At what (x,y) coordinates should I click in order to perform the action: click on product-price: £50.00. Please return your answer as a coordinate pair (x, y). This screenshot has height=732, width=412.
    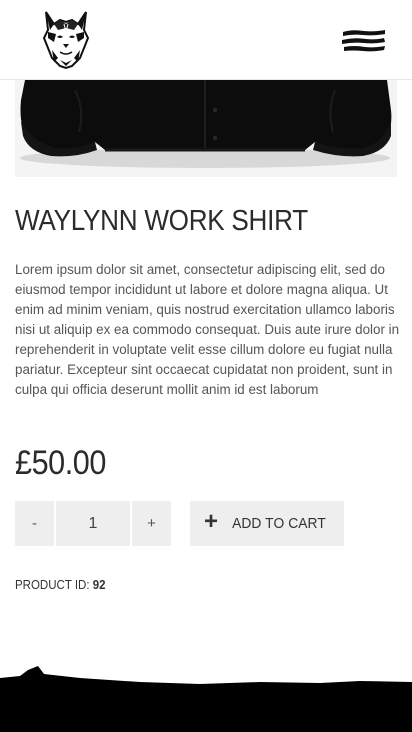
    Looking at the image, I should click on (60, 463).